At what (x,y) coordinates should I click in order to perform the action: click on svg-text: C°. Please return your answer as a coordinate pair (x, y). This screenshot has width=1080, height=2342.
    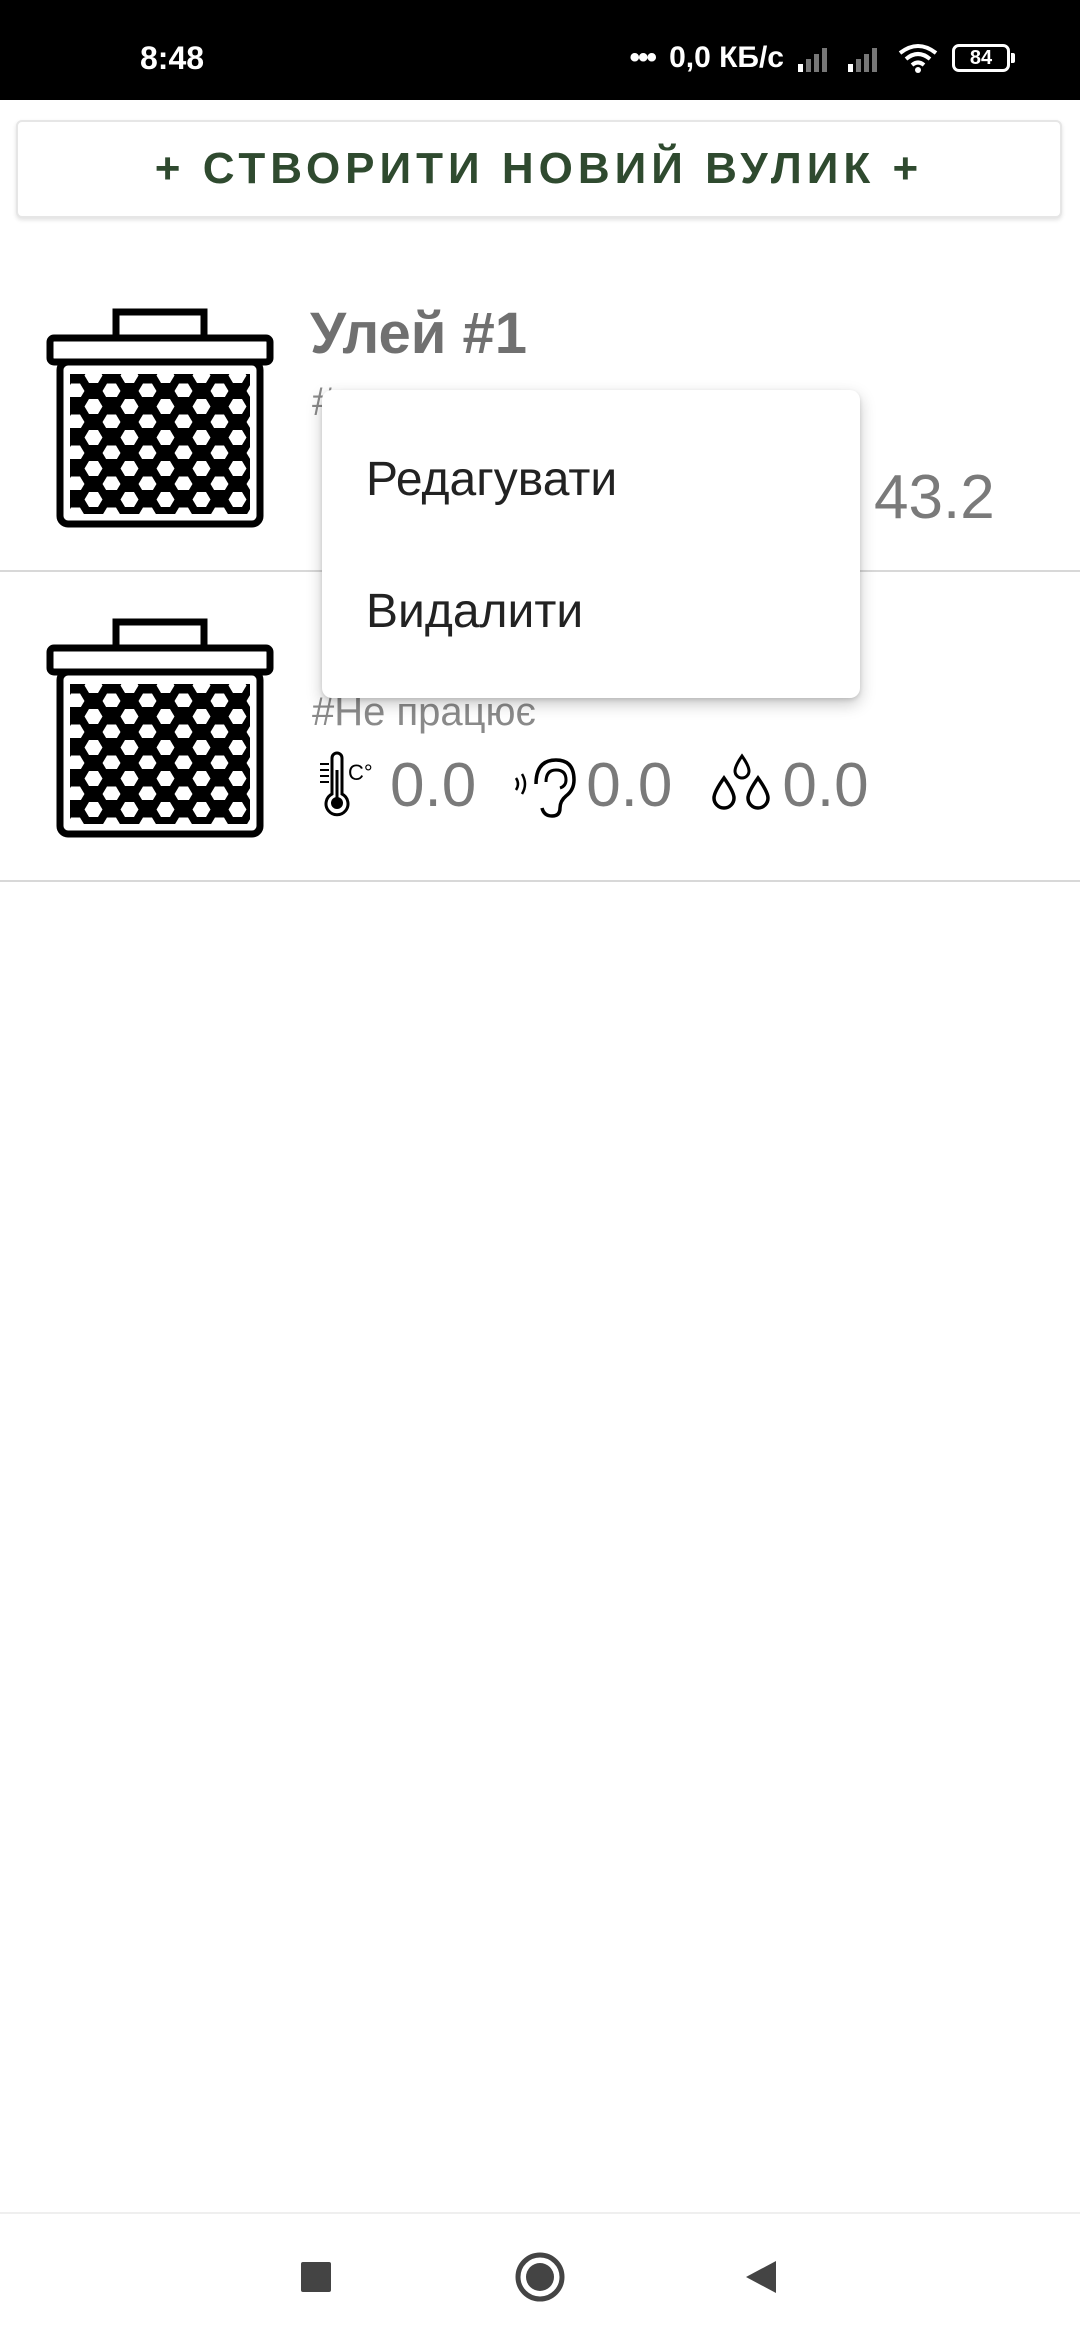
    Looking at the image, I should click on (360, 772).